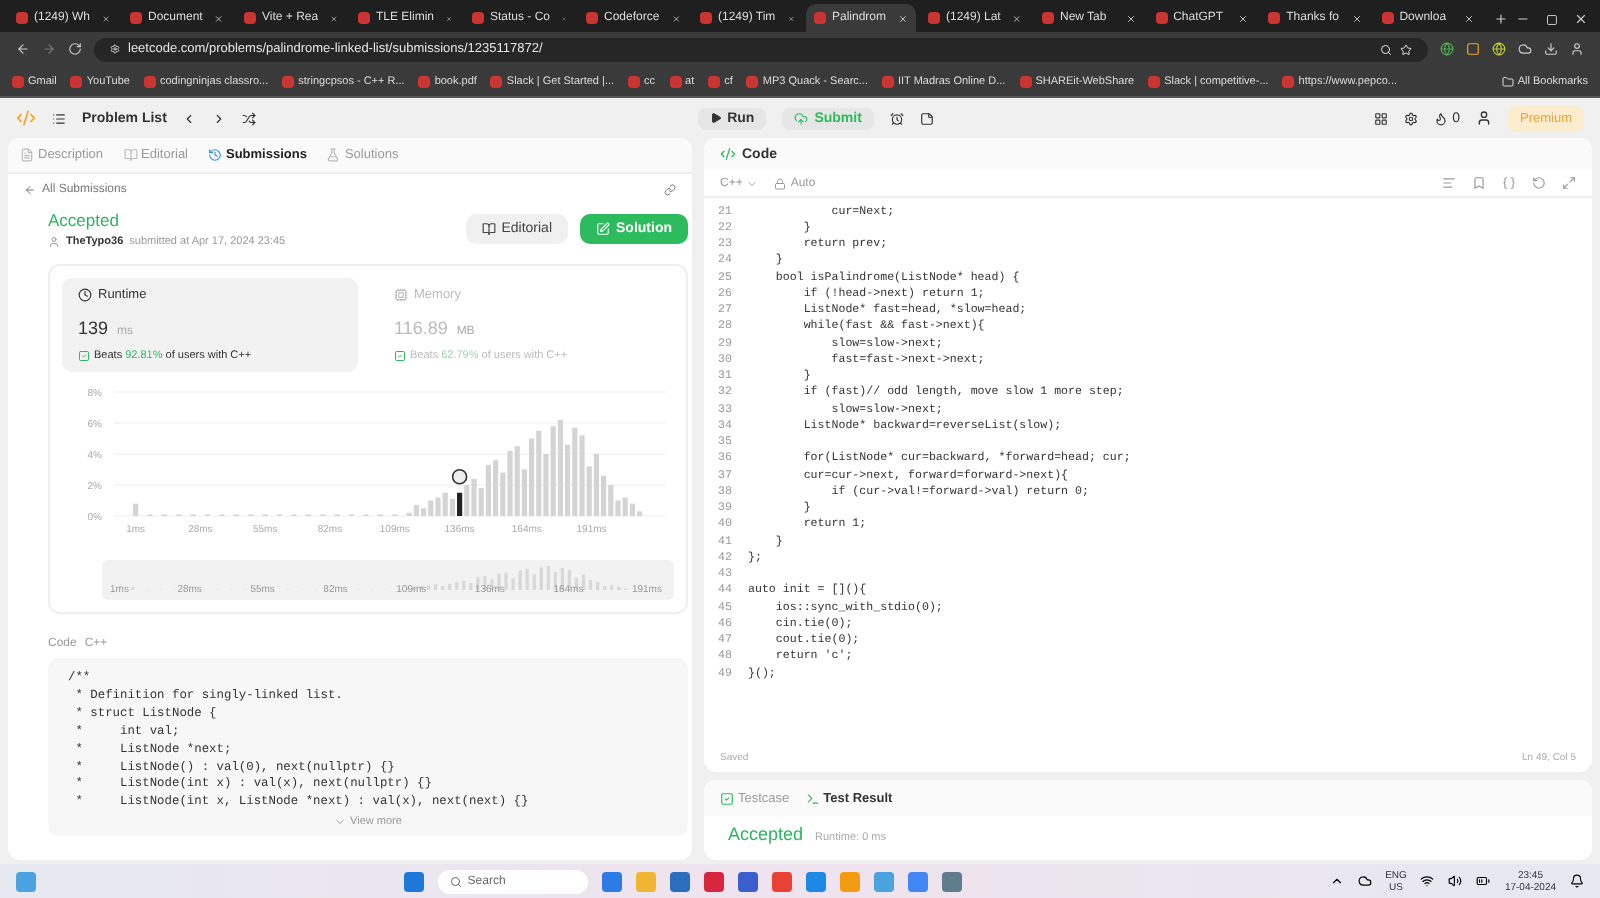 The image size is (1600, 898). What do you see at coordinates (49, 49) in the screenshot?
I see `forward-icon` at bounding box center [49, 49].